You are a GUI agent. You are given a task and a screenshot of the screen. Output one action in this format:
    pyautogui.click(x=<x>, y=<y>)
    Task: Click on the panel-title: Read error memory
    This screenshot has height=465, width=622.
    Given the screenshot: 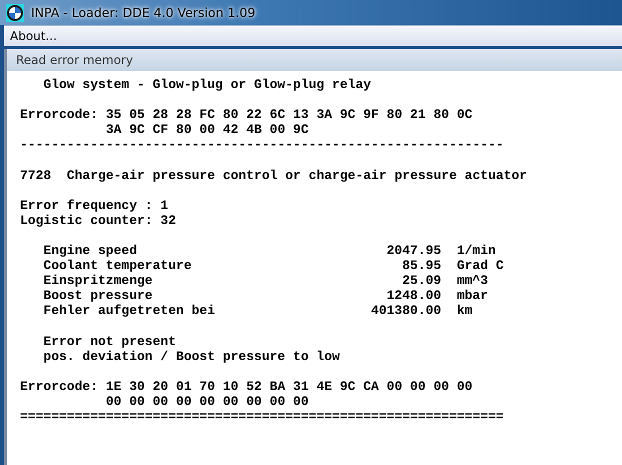 What is the action you would take?
    pyautogui.click(x=74, y=60)
    